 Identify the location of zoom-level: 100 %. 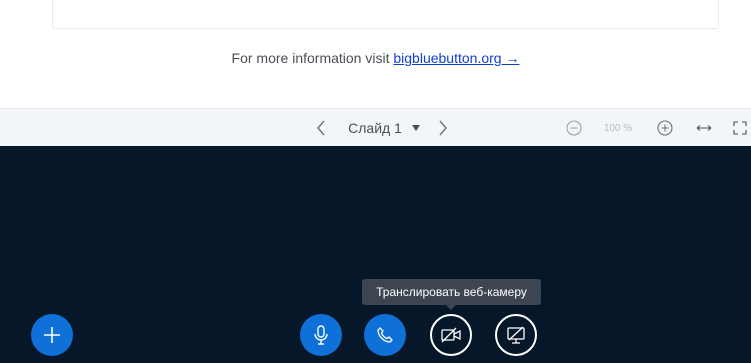
(618, 128).